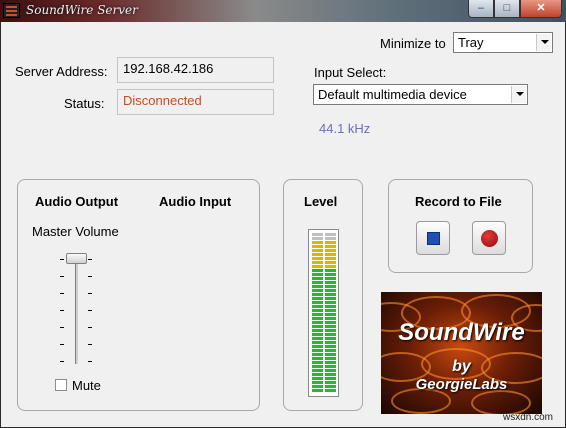 This screenshot has height=428, width=566. Describe the element at coordinates (413, 43) in the screenshot. I see `minimize-to-label: Minimize to` at that location.